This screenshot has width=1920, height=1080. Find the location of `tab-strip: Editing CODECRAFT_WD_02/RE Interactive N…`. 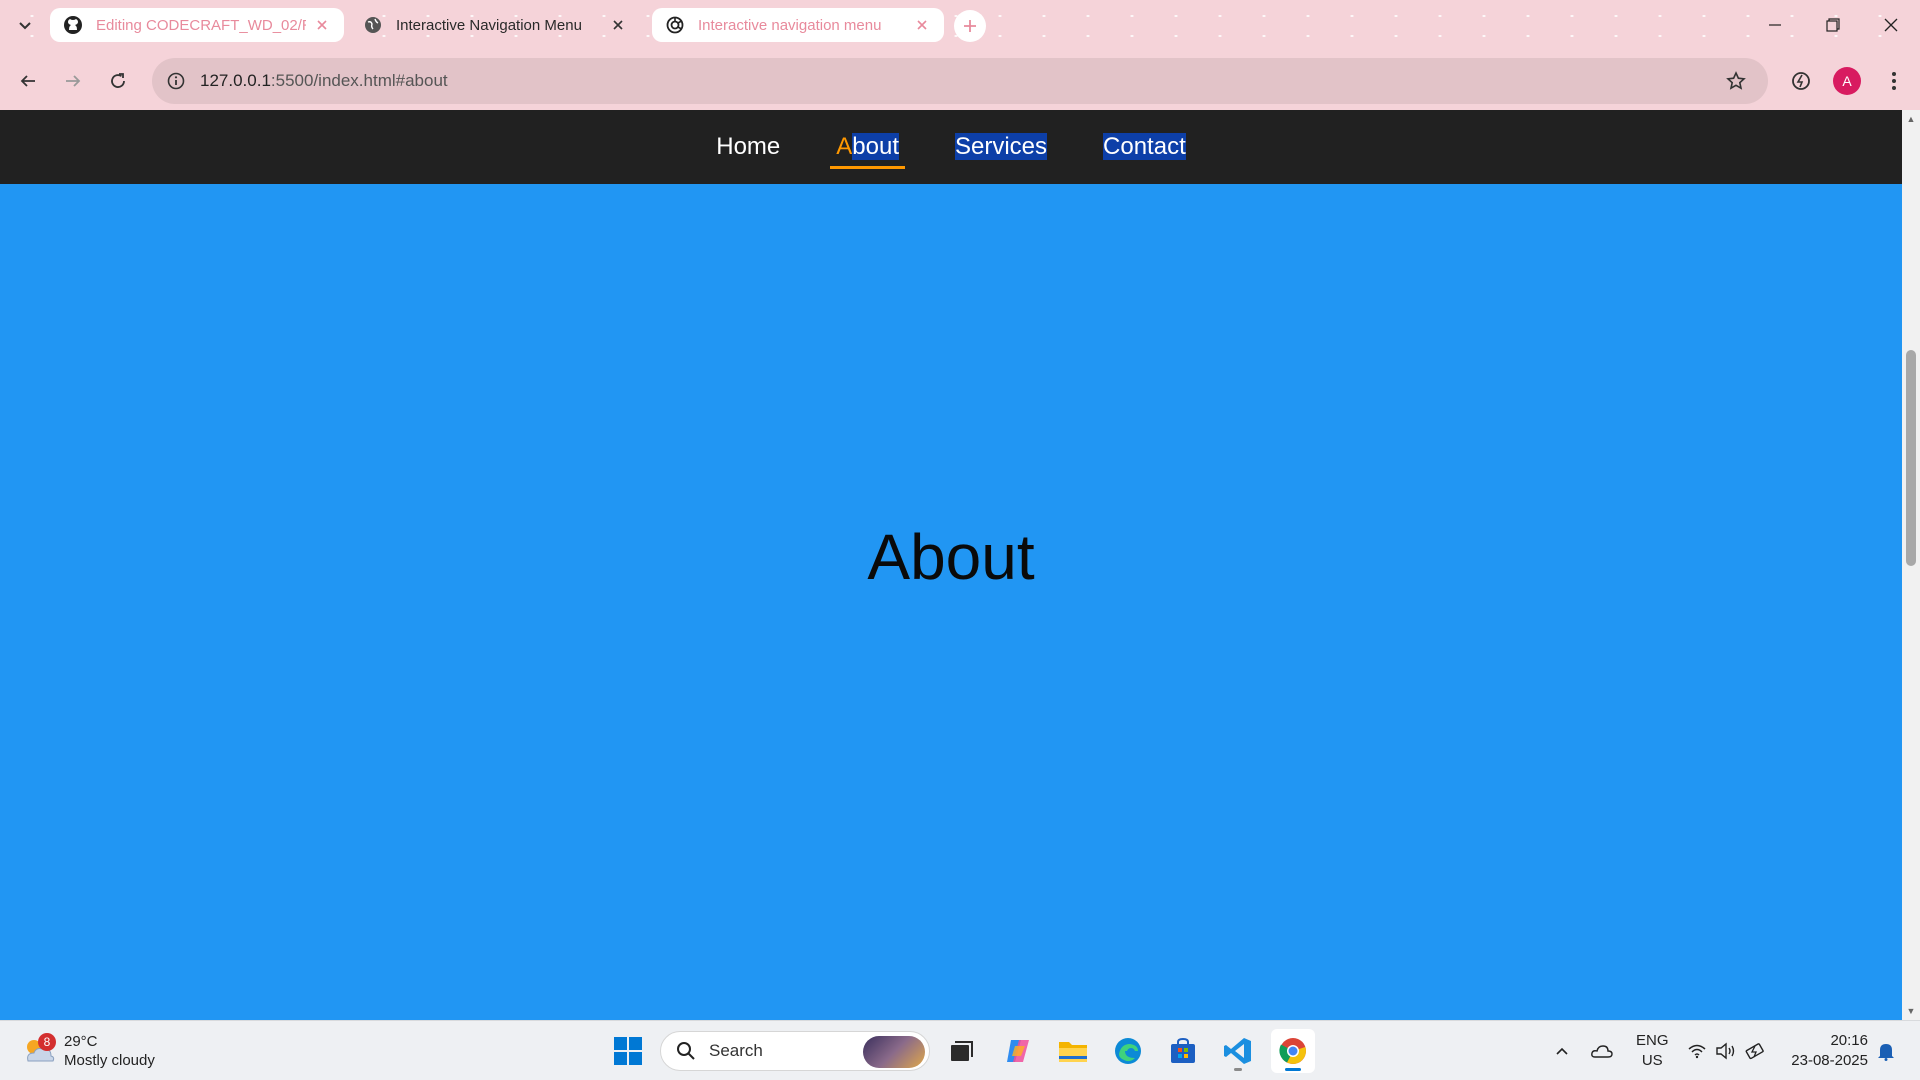

tab-strip: Editing CODECRAFT_WD_02/RE Interactive N… is located at coordinates (960, 26).